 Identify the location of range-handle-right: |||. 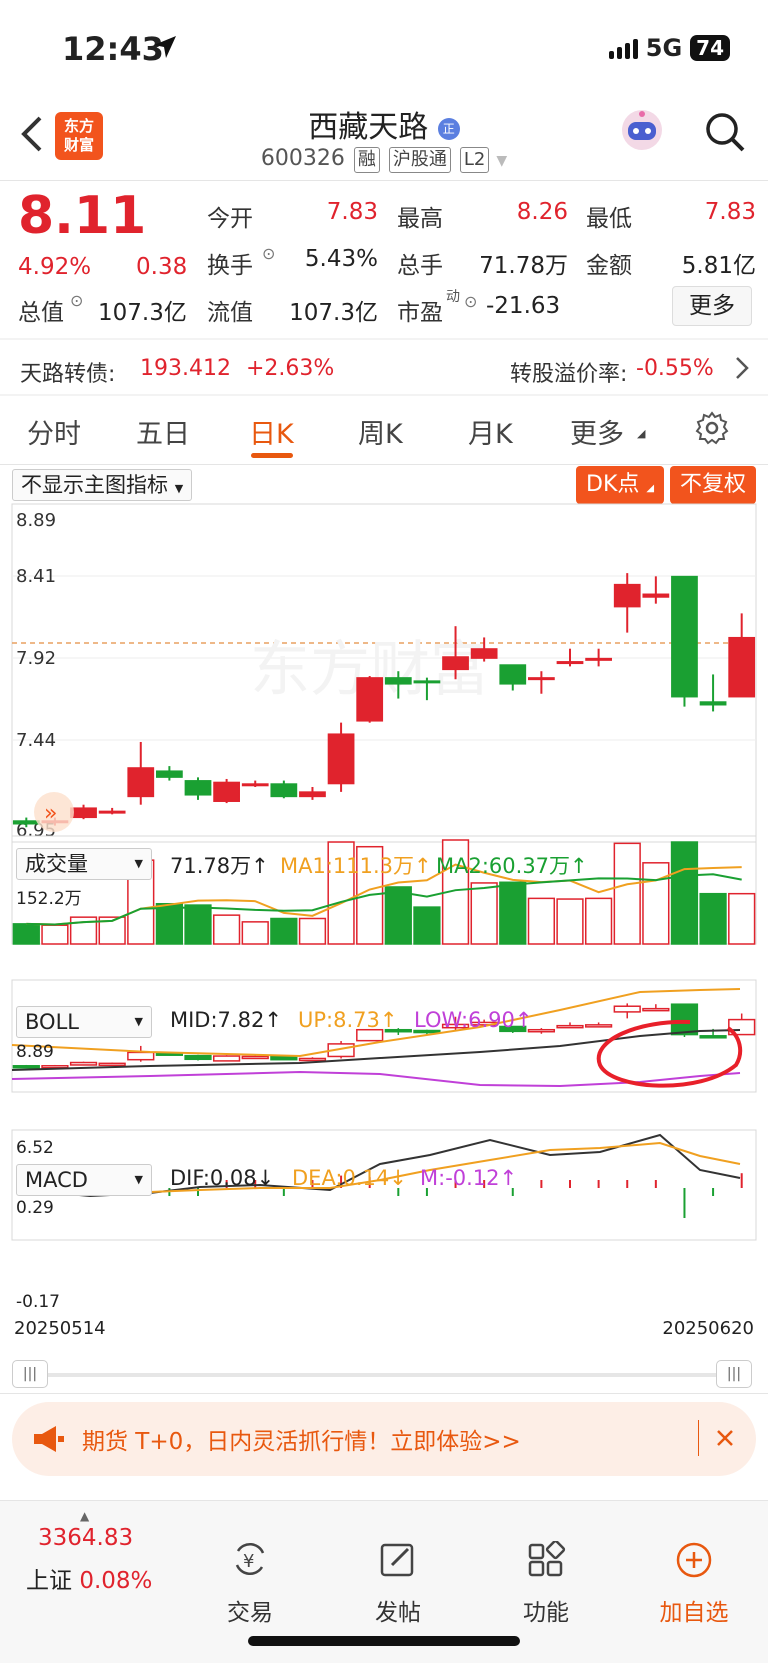
(734, 1374).